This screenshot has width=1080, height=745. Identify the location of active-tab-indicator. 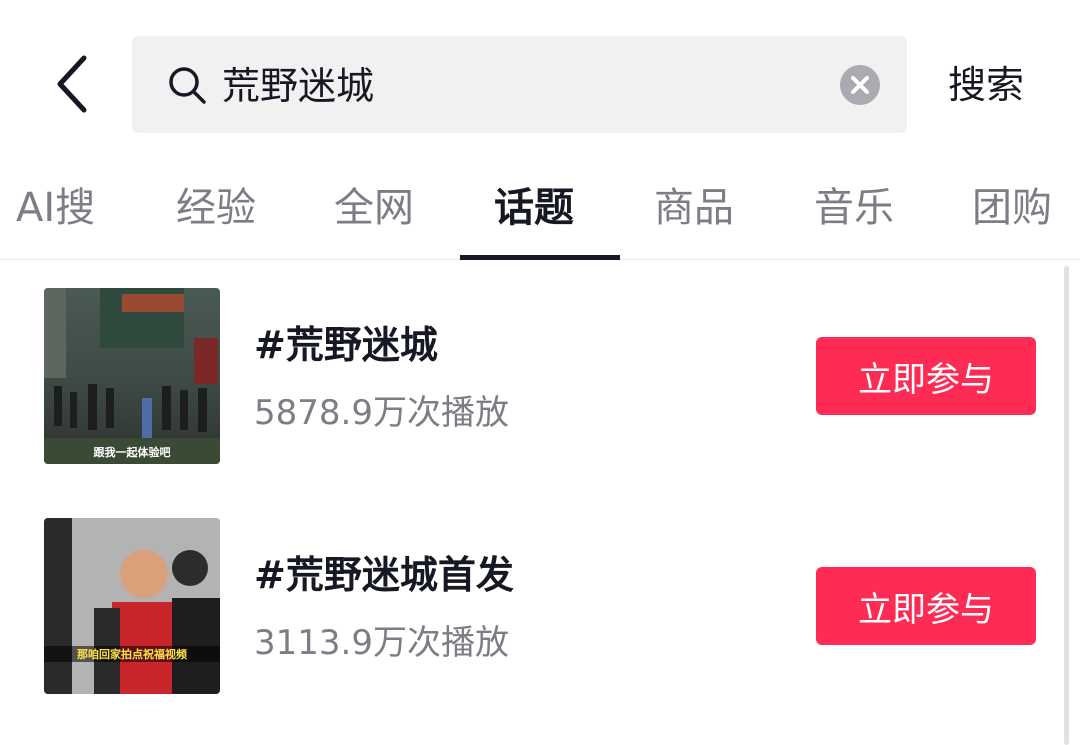
(540, 257).